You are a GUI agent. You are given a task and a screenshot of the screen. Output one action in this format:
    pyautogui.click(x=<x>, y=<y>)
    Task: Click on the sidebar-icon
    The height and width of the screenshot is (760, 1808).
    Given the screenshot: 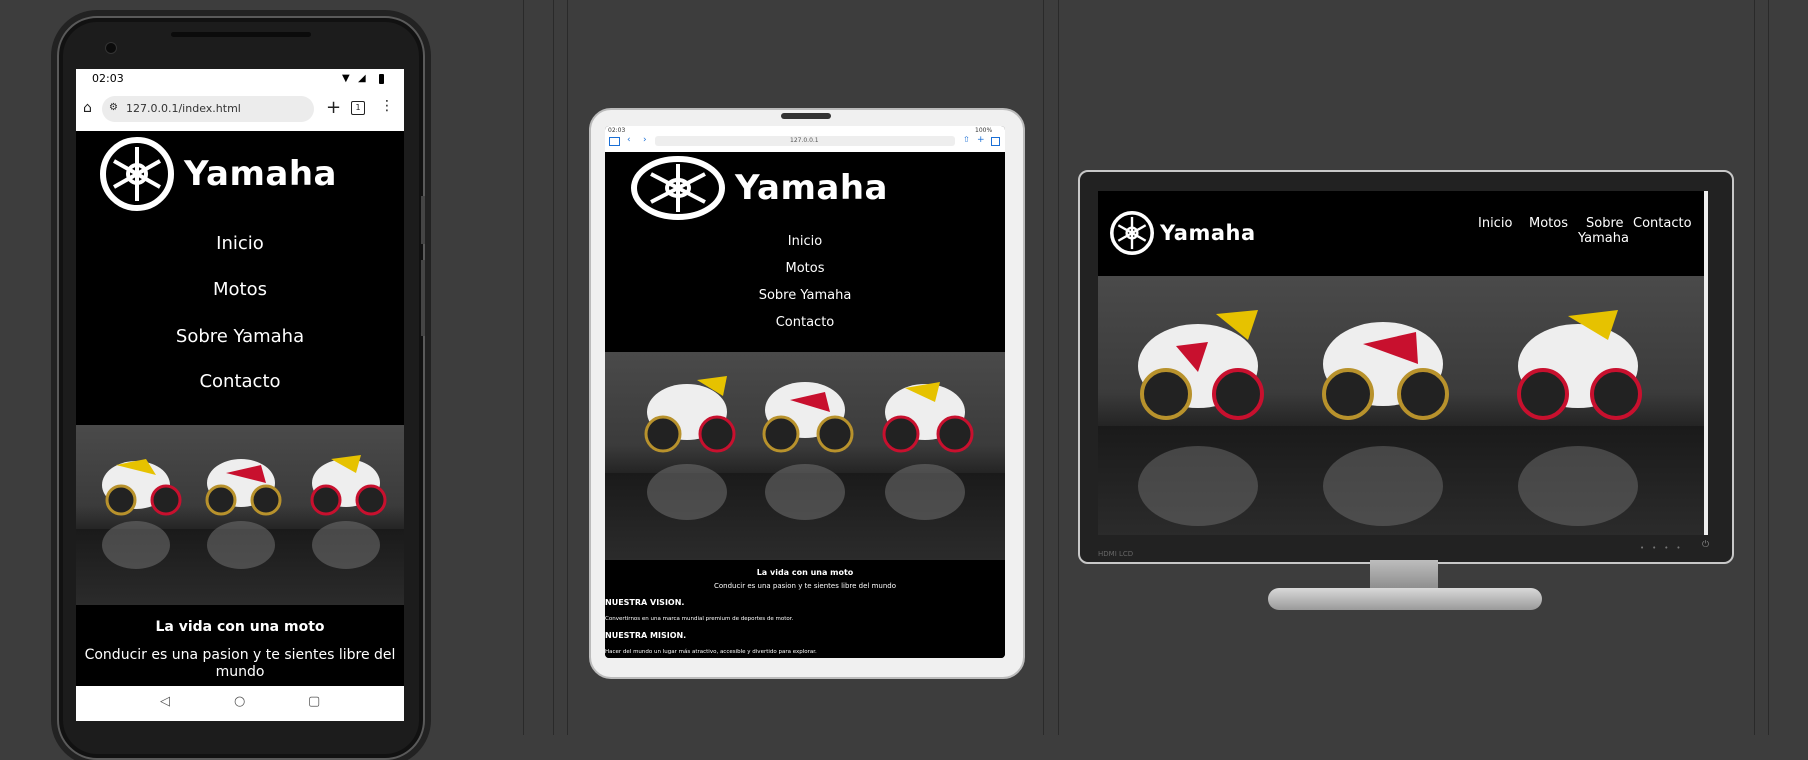 What is the action you would take?
    pyautogui.click(x=614, y=141)
    